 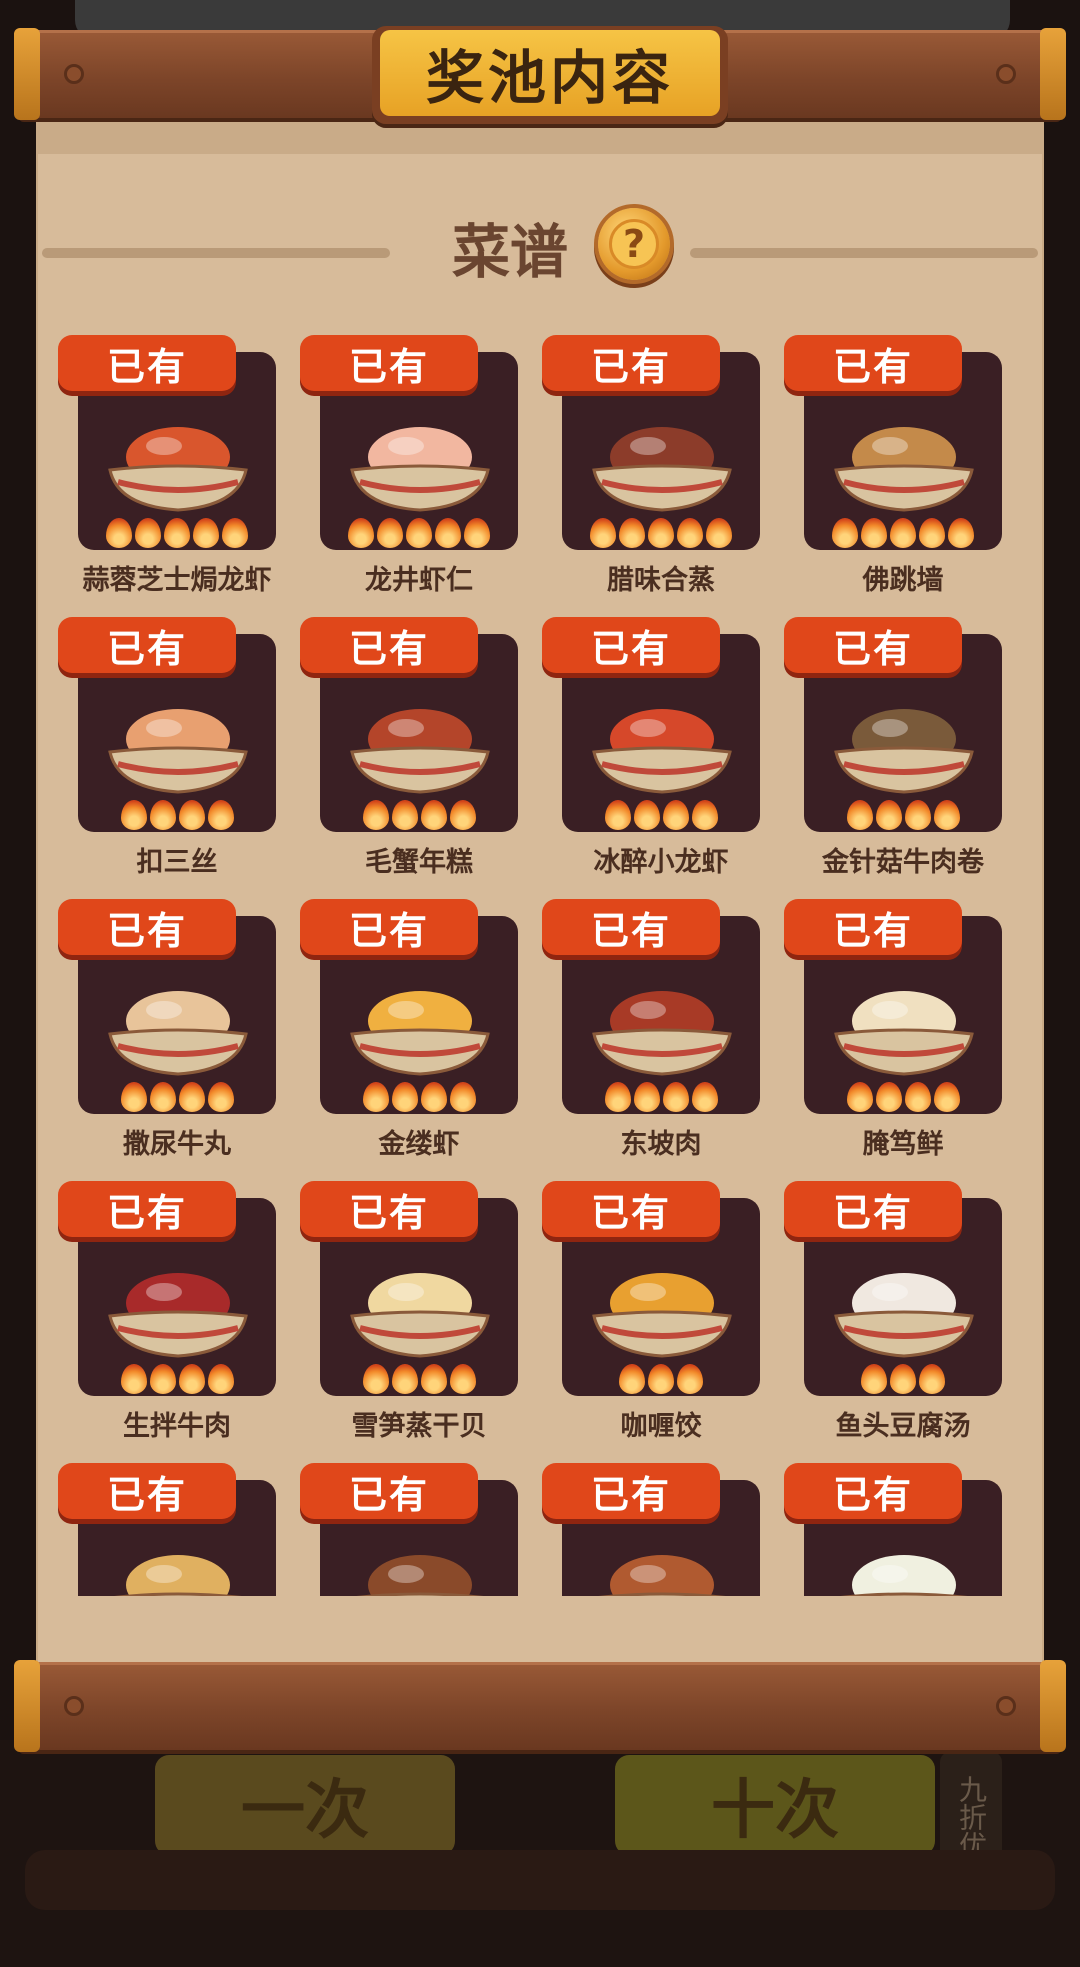 I want to click on question-mark-icon: ?, so click(x=634, y=244).